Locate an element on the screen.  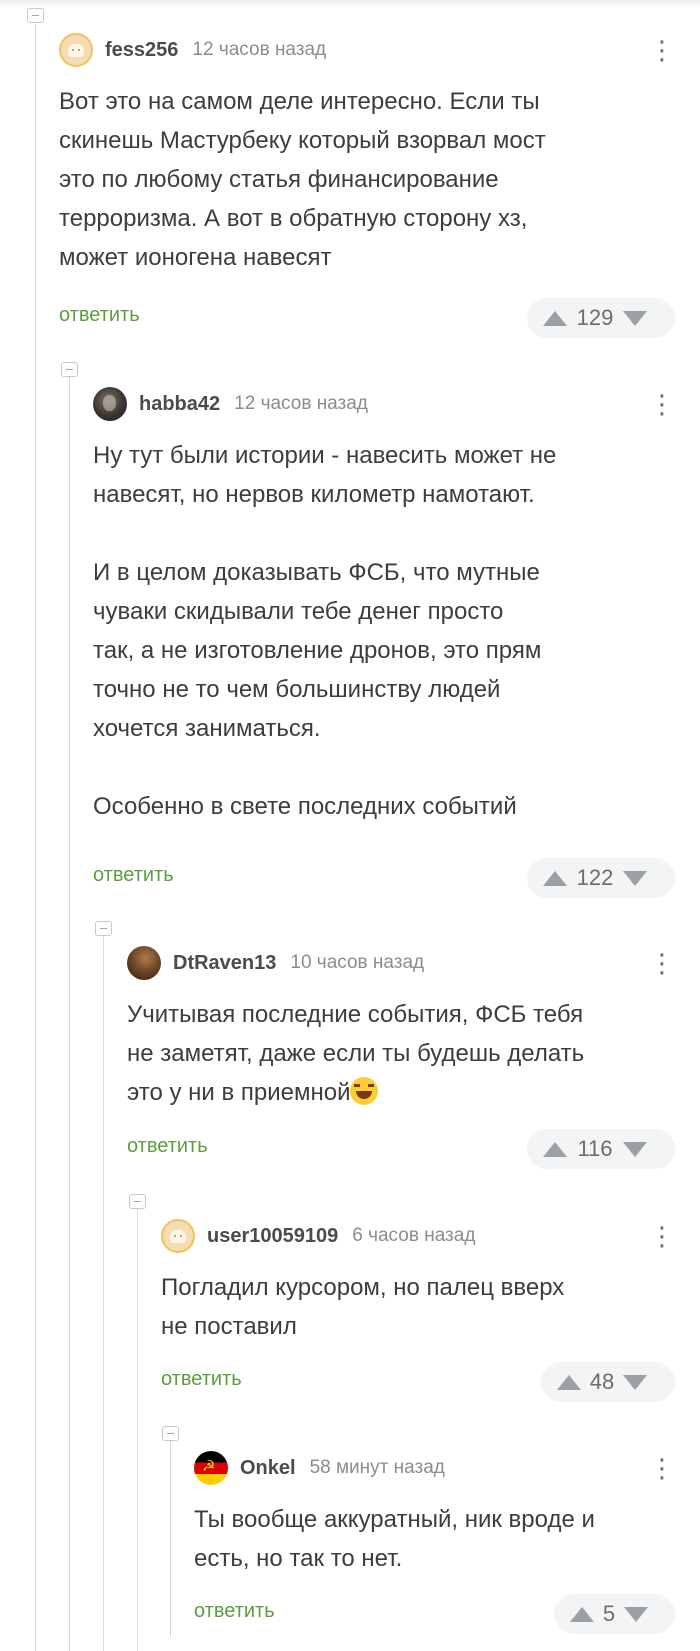
rating-score: 129 is located at coordinates (595, 317).